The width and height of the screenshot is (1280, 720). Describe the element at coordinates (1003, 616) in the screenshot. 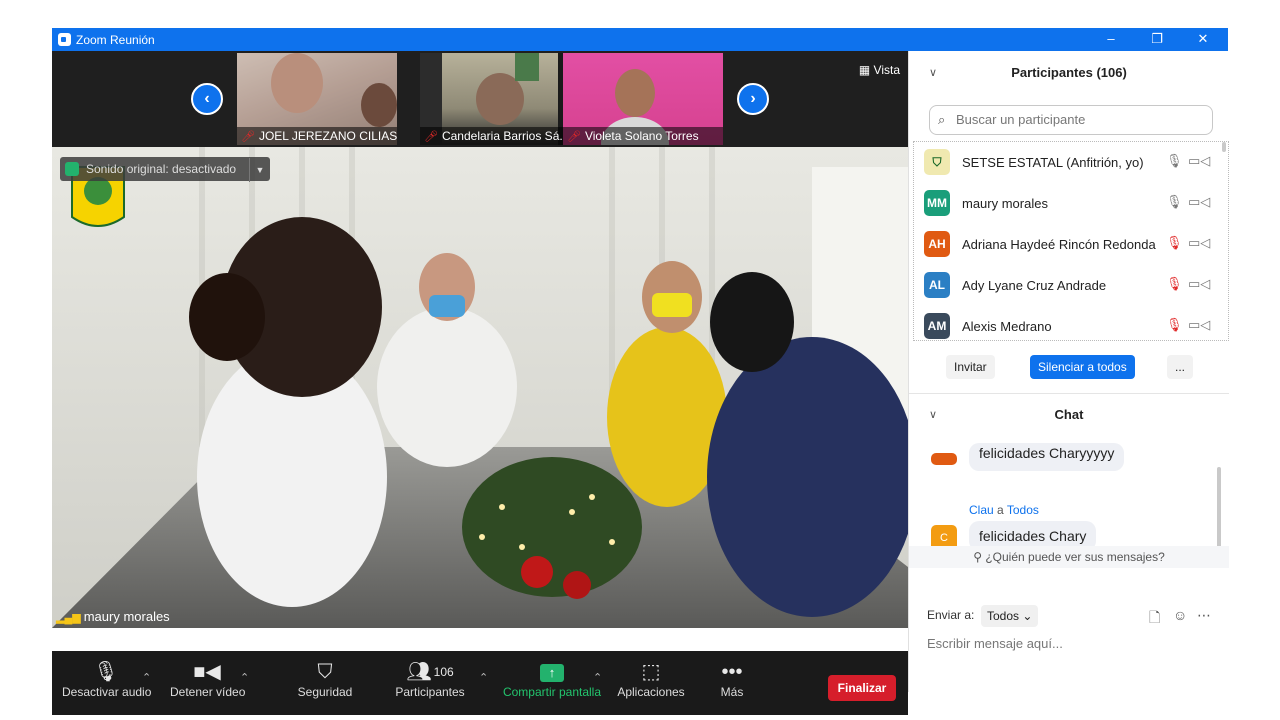

I see `send-to-value: Todos` at that location.